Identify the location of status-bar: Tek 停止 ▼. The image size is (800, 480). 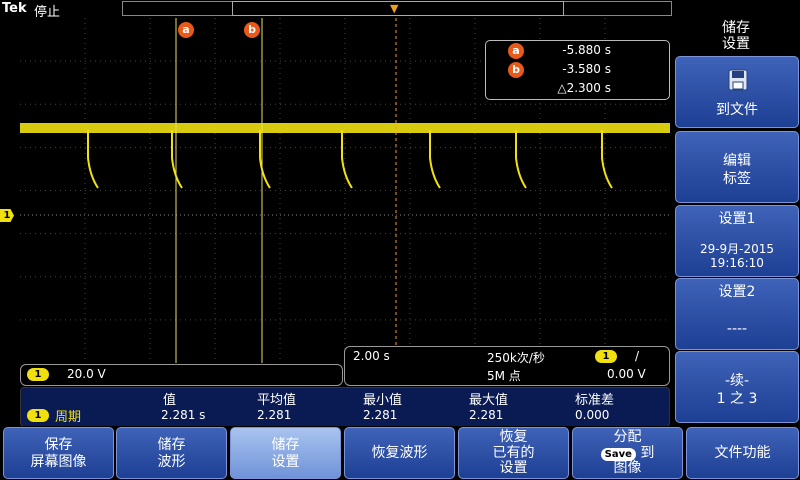
(336, 10).